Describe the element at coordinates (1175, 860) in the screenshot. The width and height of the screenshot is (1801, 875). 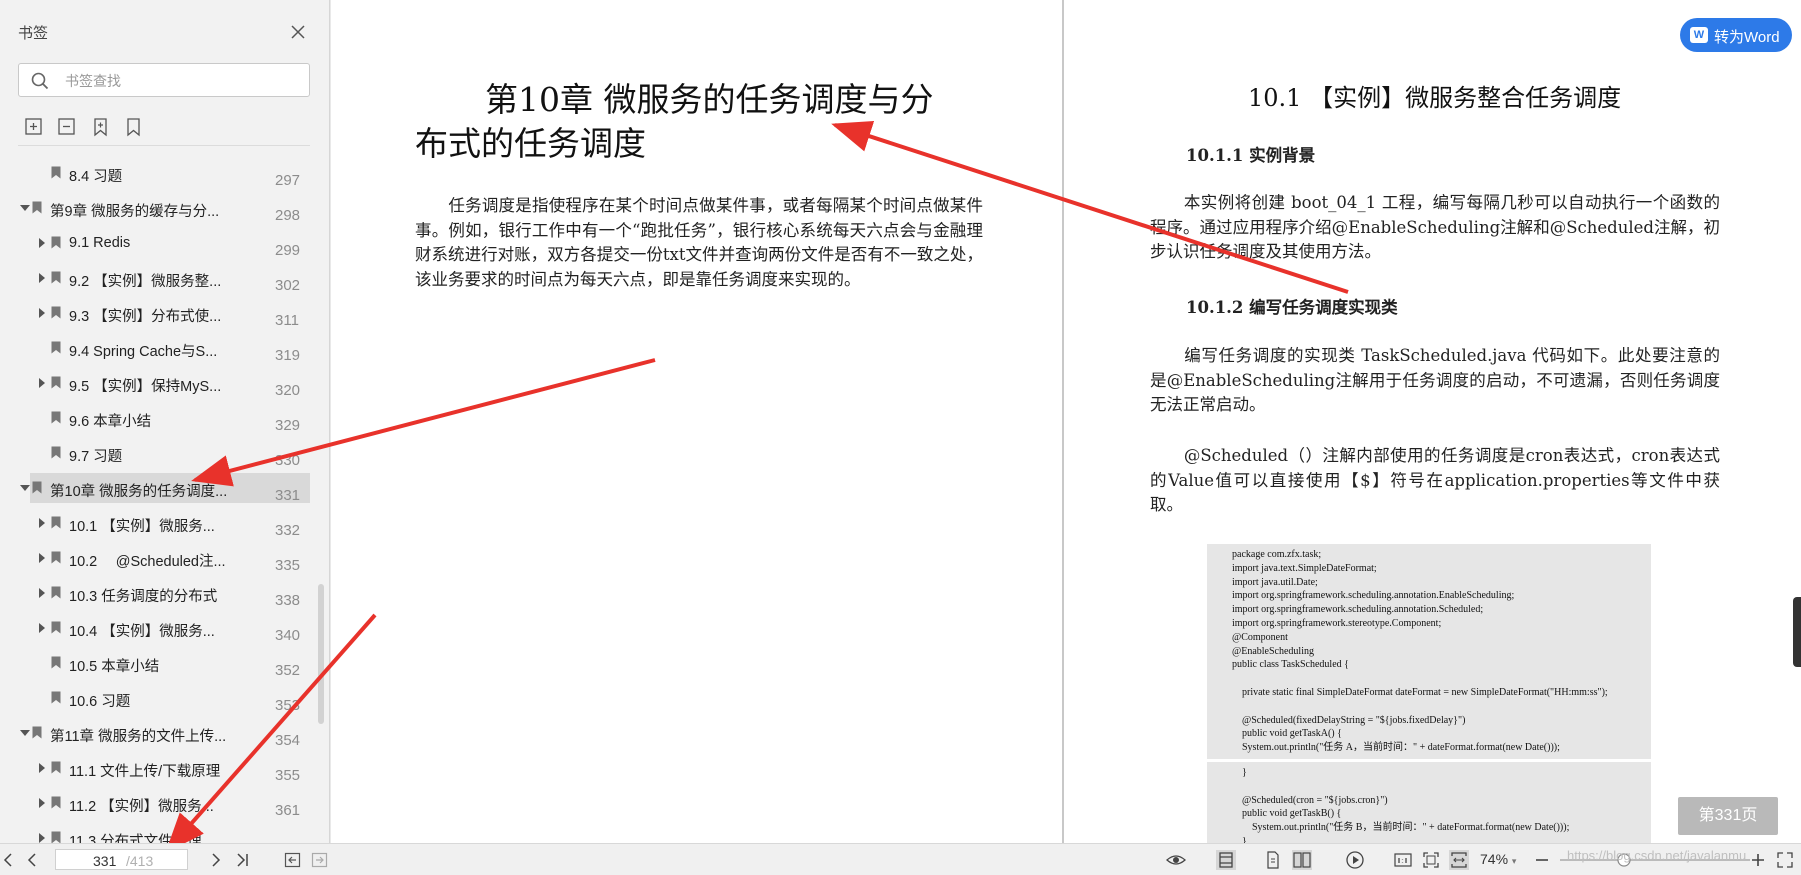
I see `eye-protection-icon` at that location.